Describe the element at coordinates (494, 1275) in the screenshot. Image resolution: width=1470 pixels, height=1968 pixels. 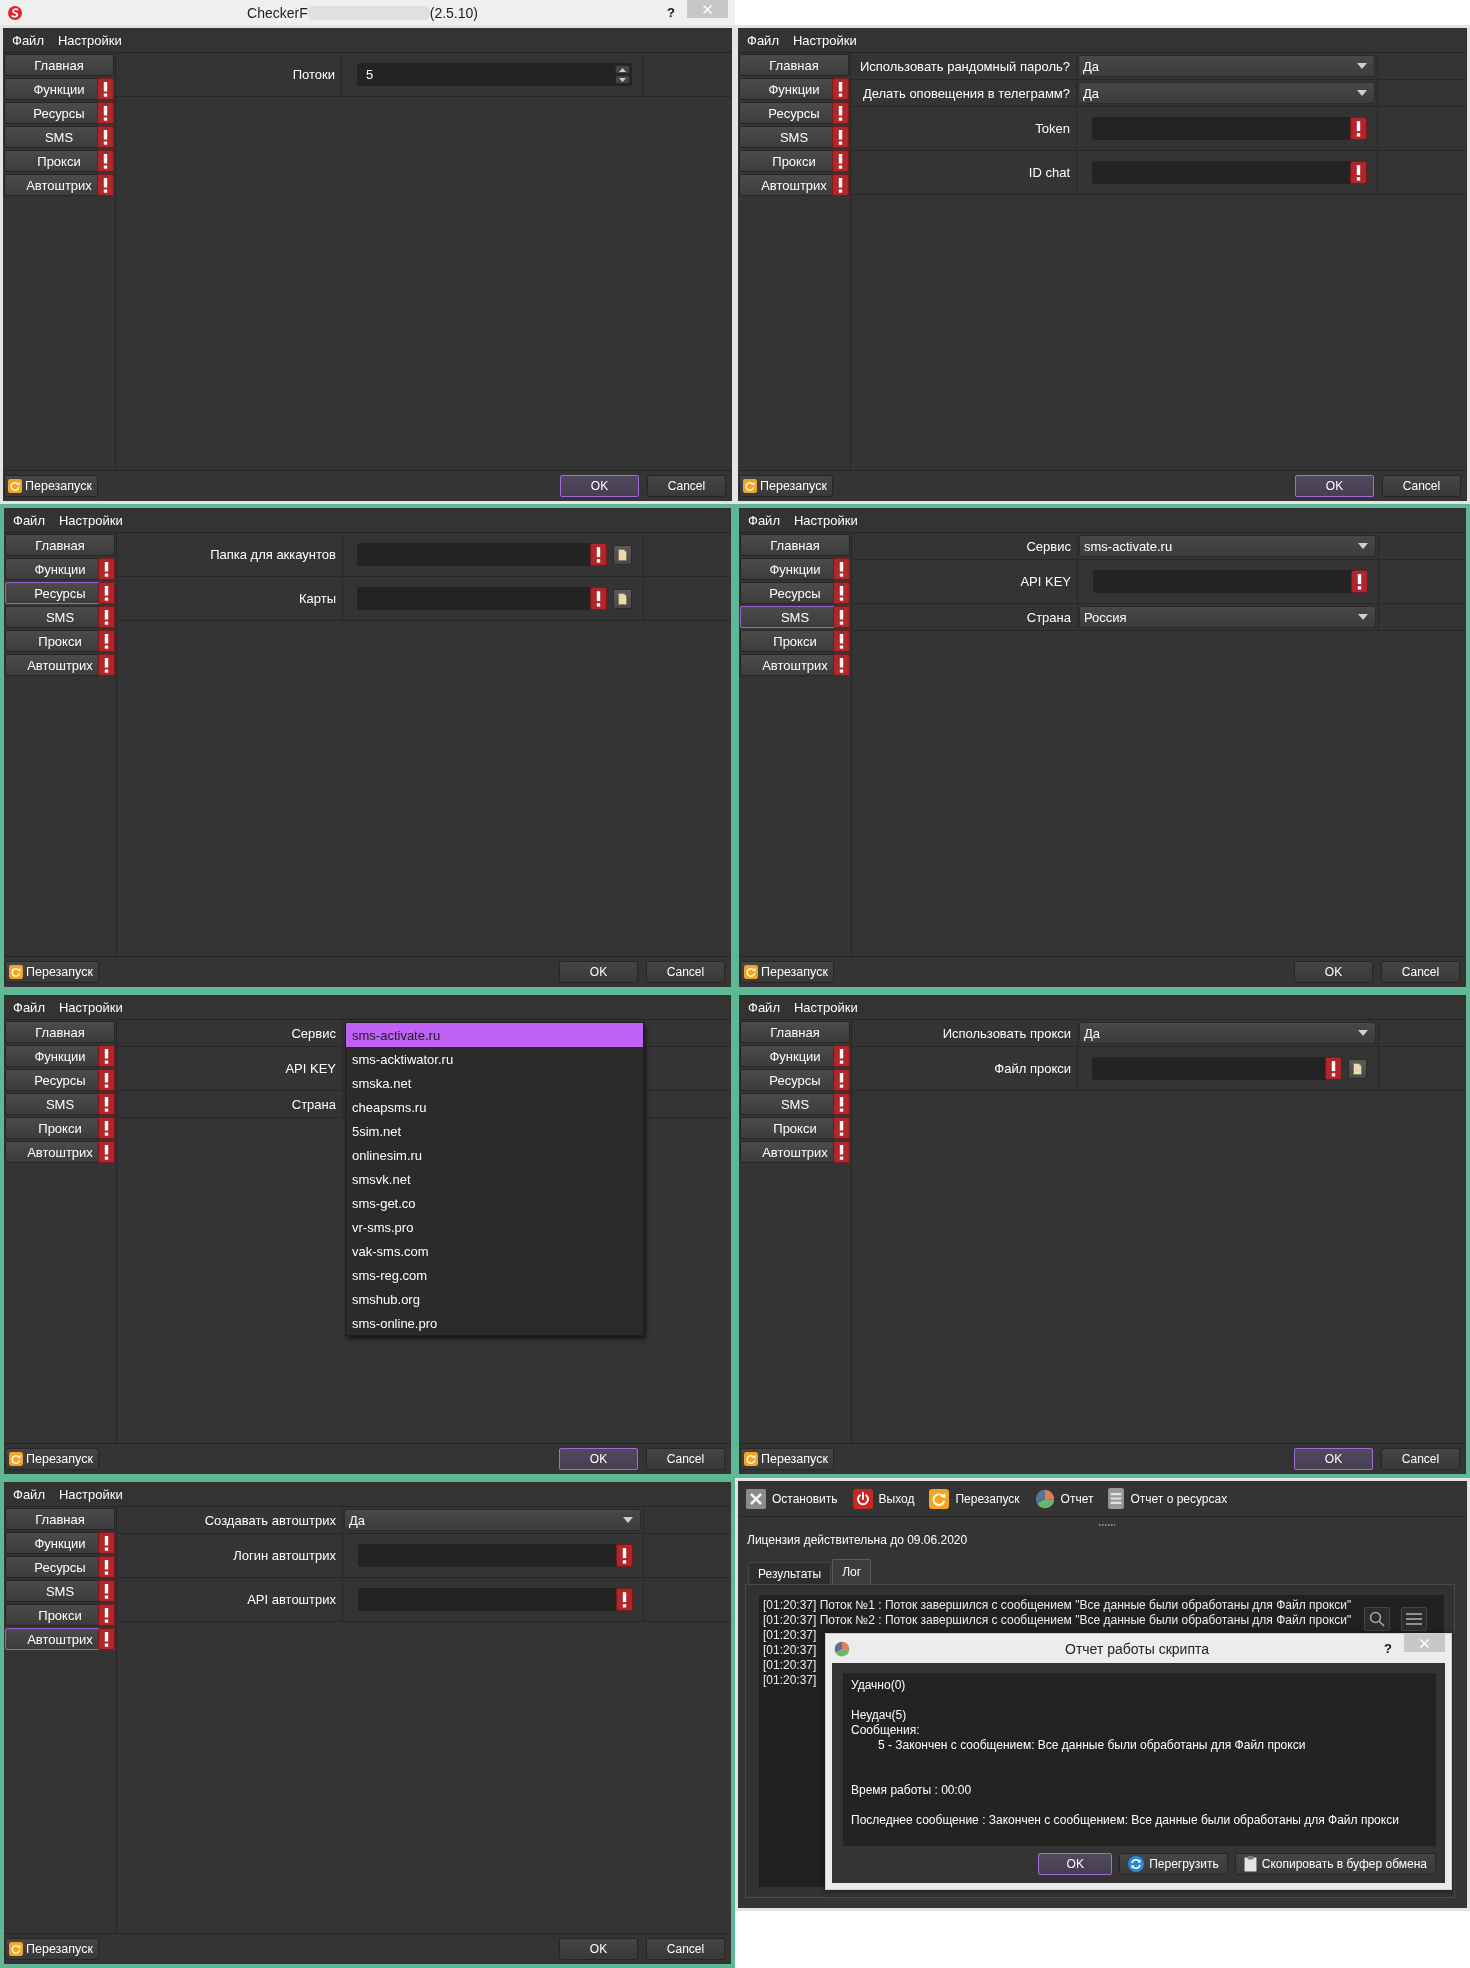
I see `dropdown-option: sms-reg.com` at that location.